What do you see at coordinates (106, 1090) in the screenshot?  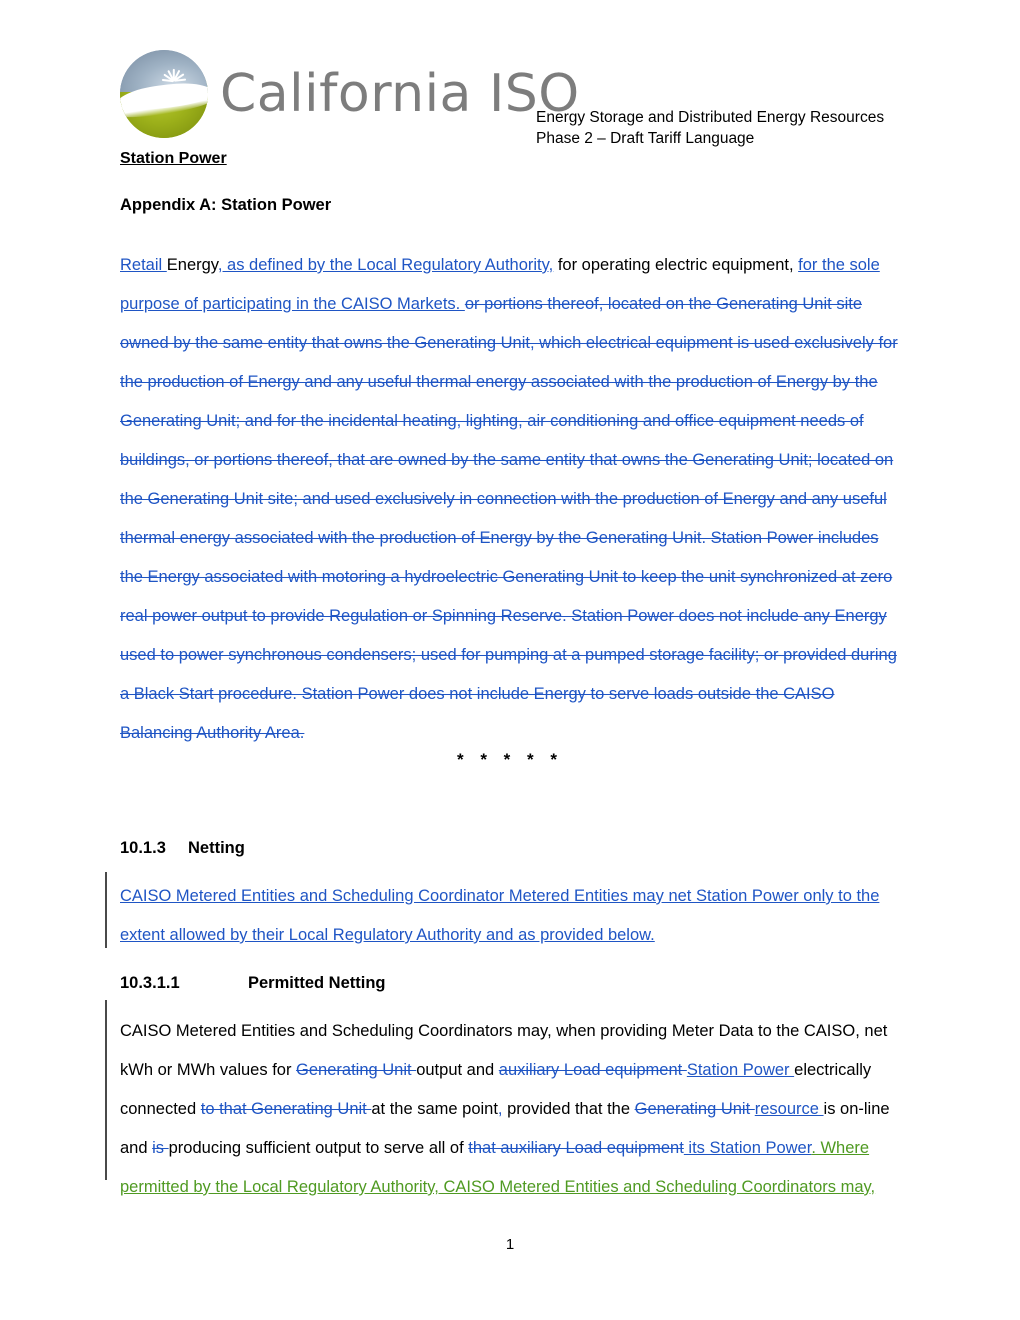 I see `change-bar-permitted-netting` at bounding box center [106, 1090].